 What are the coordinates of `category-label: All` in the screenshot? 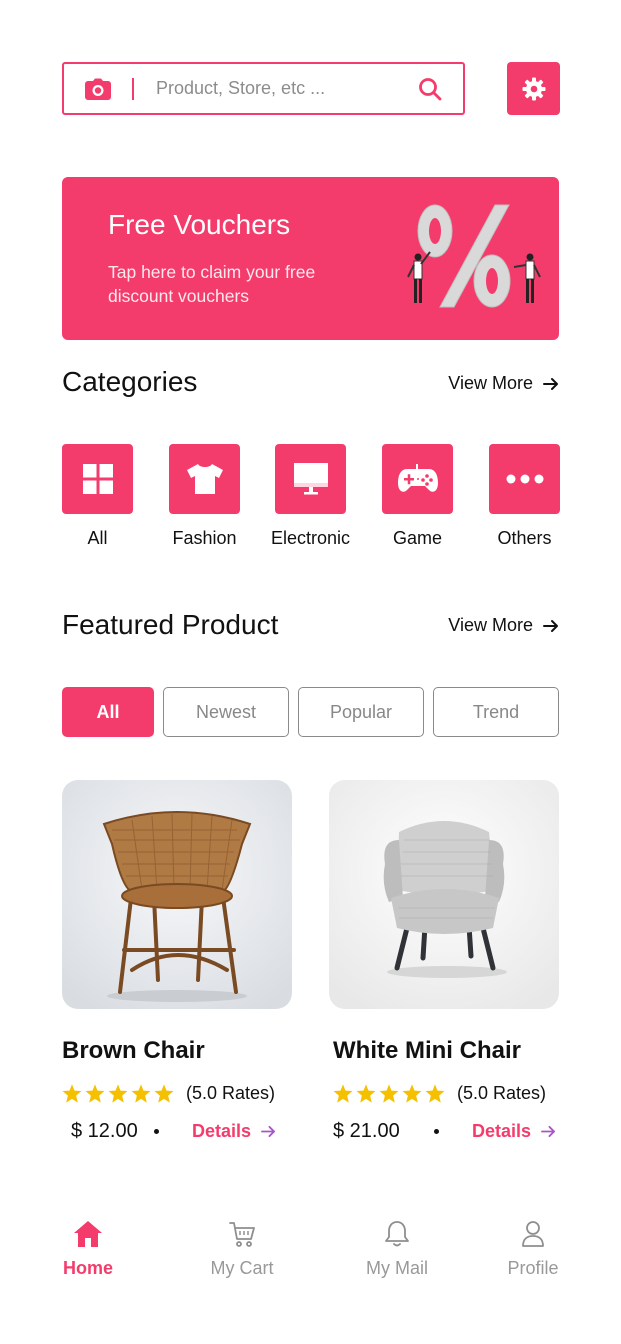 It's located at (97, 538).